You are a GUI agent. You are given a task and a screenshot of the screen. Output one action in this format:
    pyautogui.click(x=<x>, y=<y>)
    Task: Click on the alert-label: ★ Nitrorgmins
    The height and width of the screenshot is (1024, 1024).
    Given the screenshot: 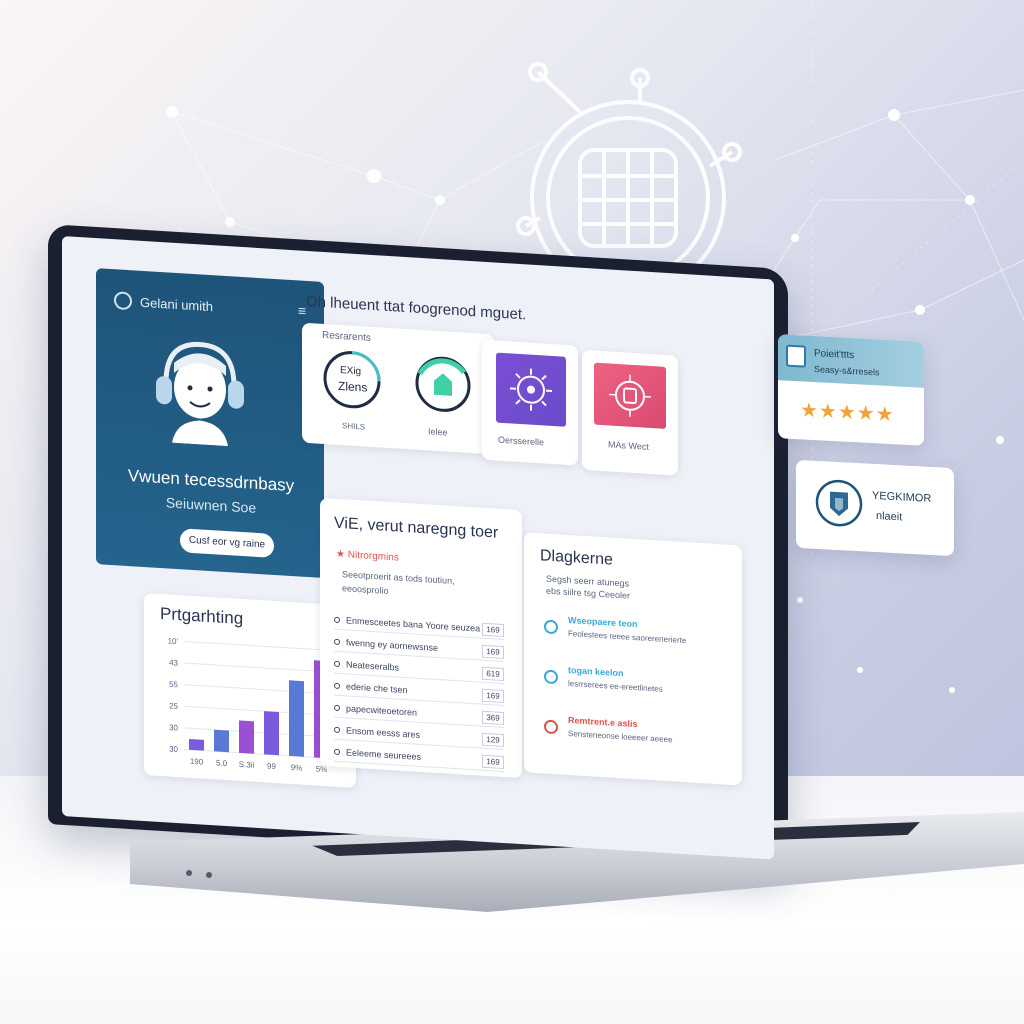 What is the action you would take?
    pyautogui.click(x=367, y=556)
    